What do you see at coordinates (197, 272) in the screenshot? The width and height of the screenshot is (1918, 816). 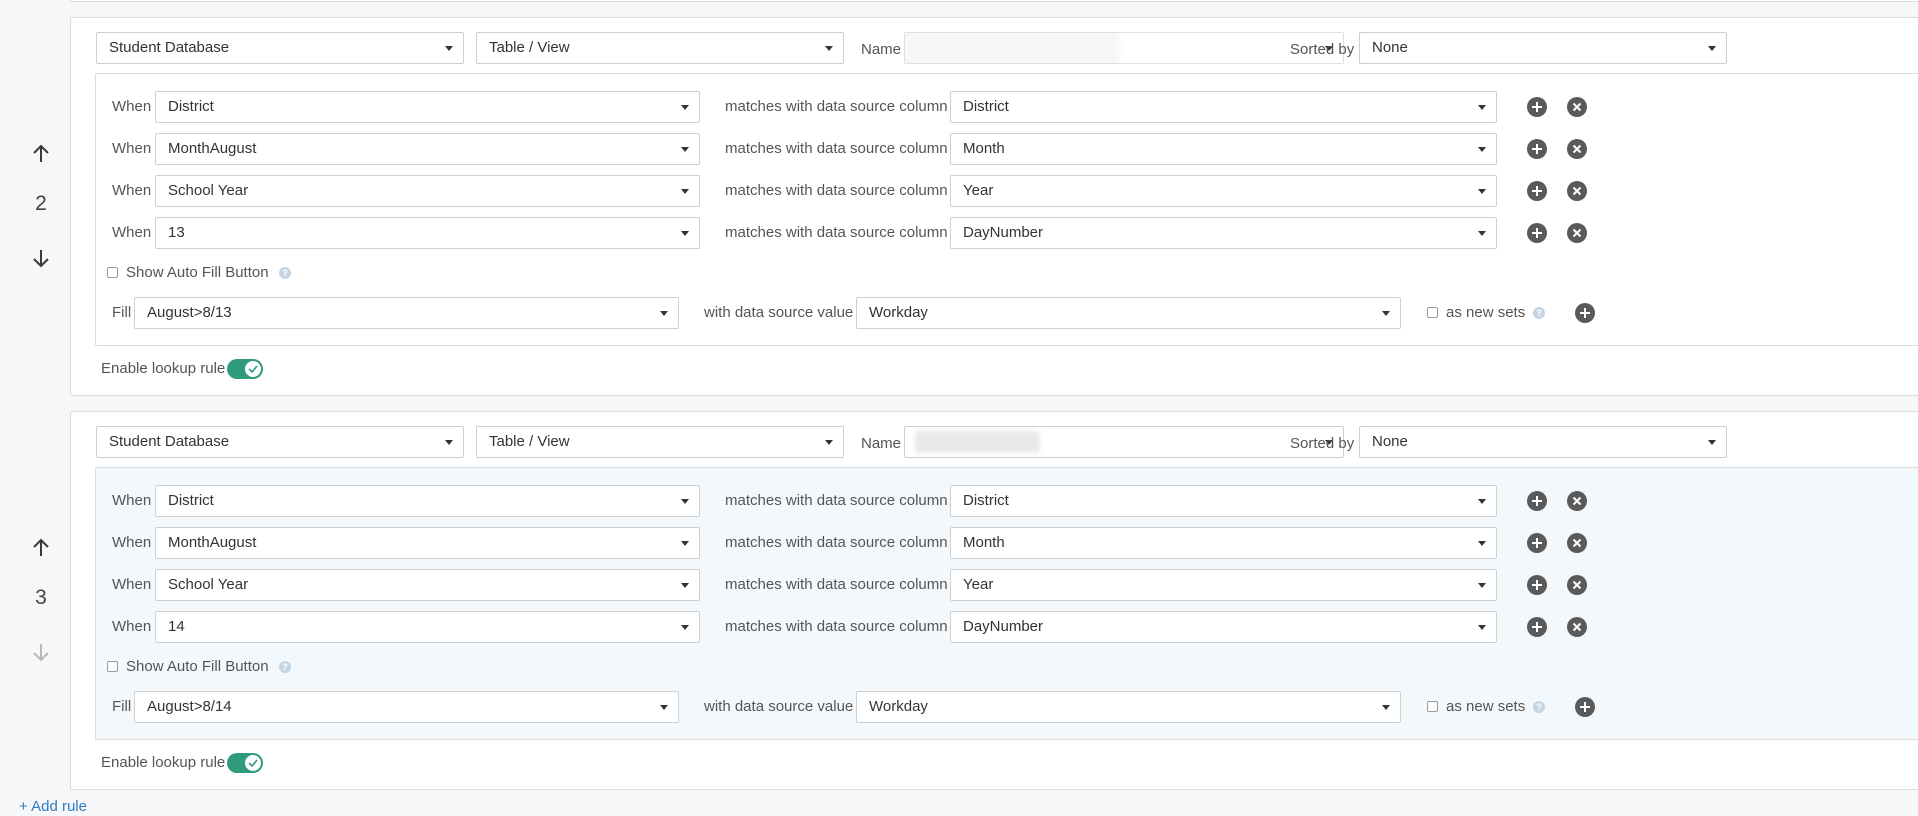 I see `show-auto-fill-label: Show Auto Fill Button` at bounding box center [197, 272].